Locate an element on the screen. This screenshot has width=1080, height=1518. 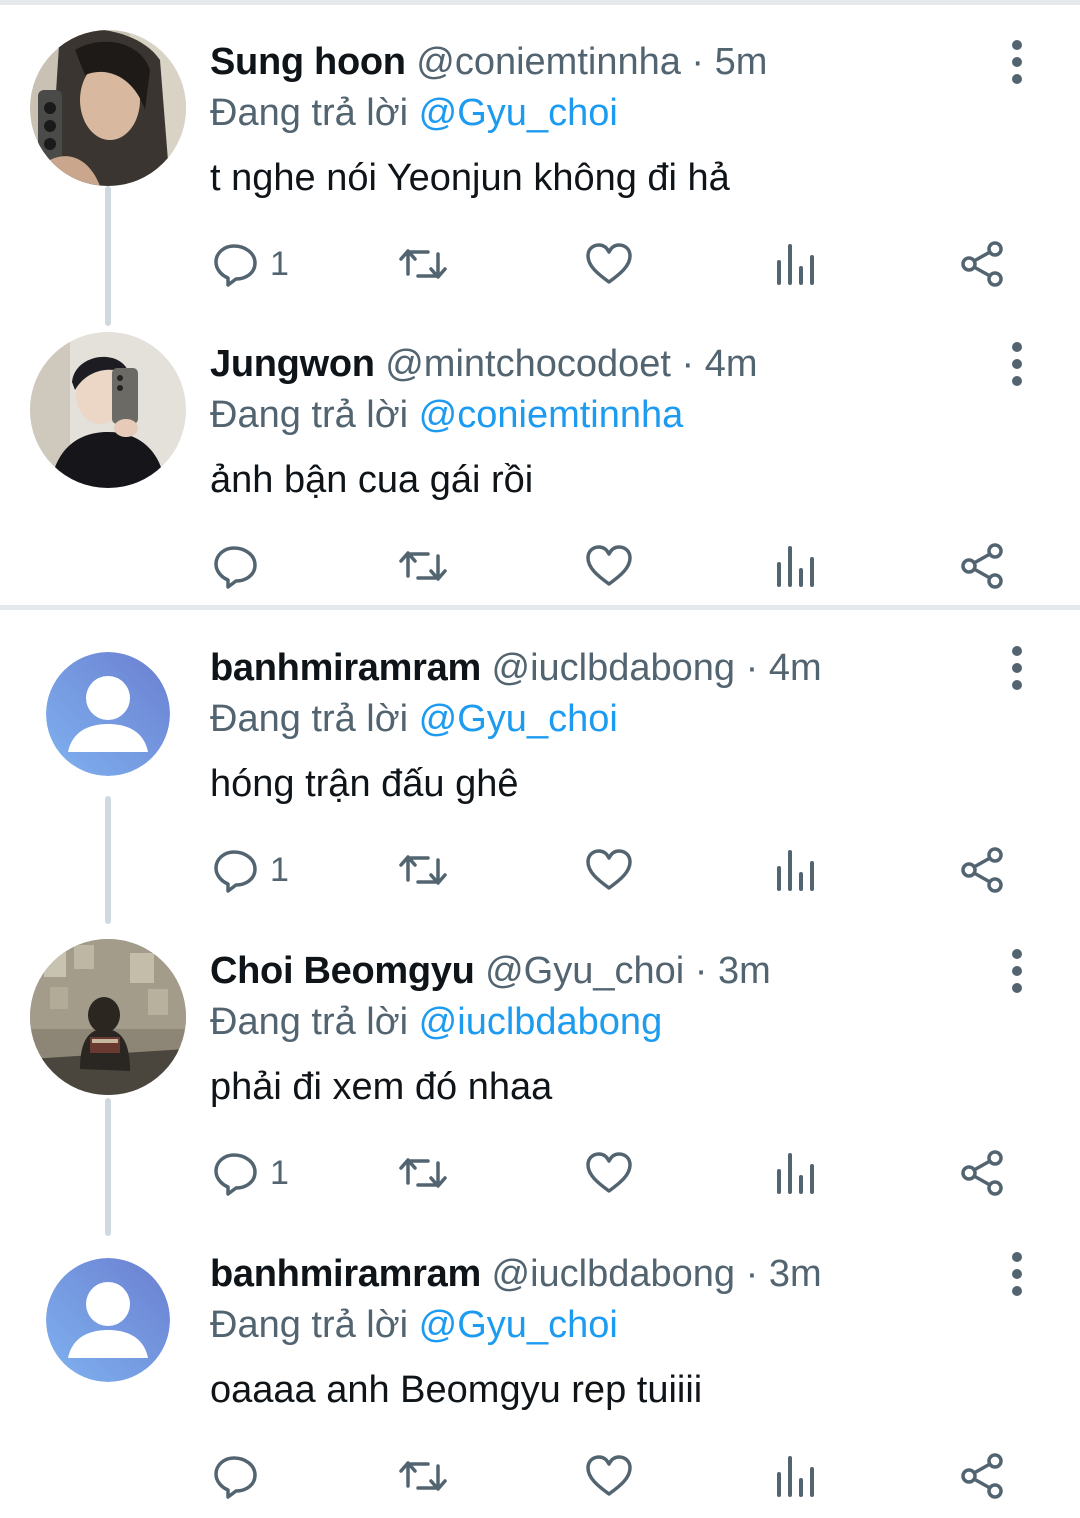
mention-link: @coniemtinnha is located at coordinates (551, 415).